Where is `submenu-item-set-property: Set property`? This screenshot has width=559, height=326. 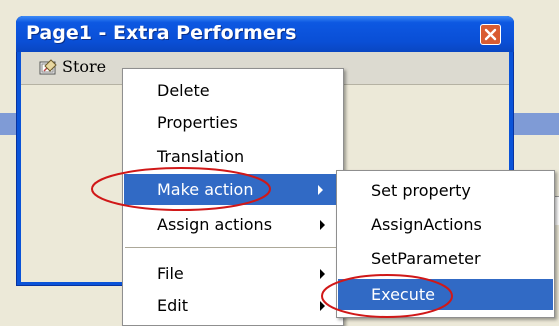 submenu-item-set-property: Set property is located at coordinates (445, 190).